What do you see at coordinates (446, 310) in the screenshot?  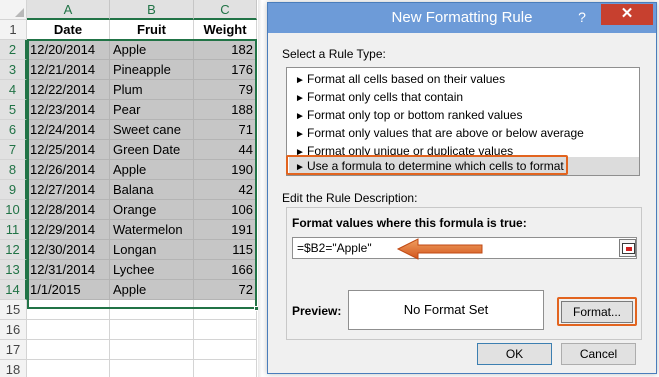 I see `format-preview: No Format Set` at bounding box center [446, 310].